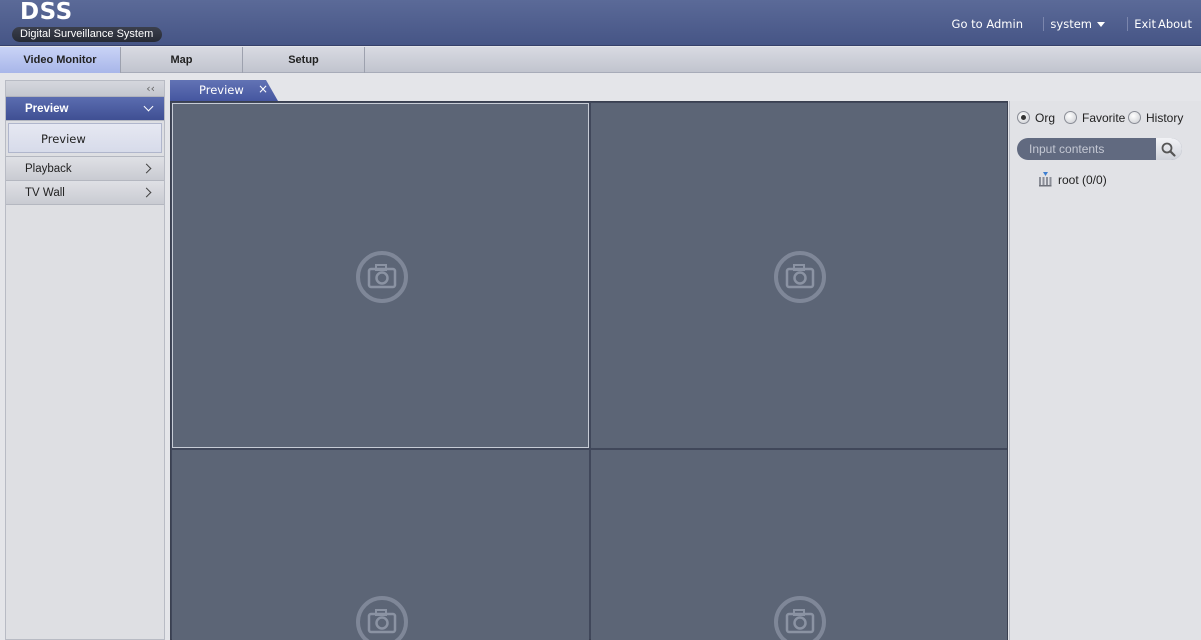 The width and height of the screenshot is (1201, 640). I want to click on sidebar-section-label: Preview, so click(47, 109).